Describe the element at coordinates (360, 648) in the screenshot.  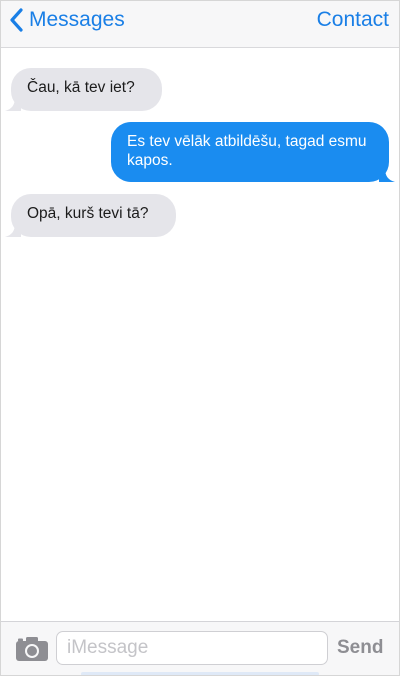
I see `send-button: Send` at that location.